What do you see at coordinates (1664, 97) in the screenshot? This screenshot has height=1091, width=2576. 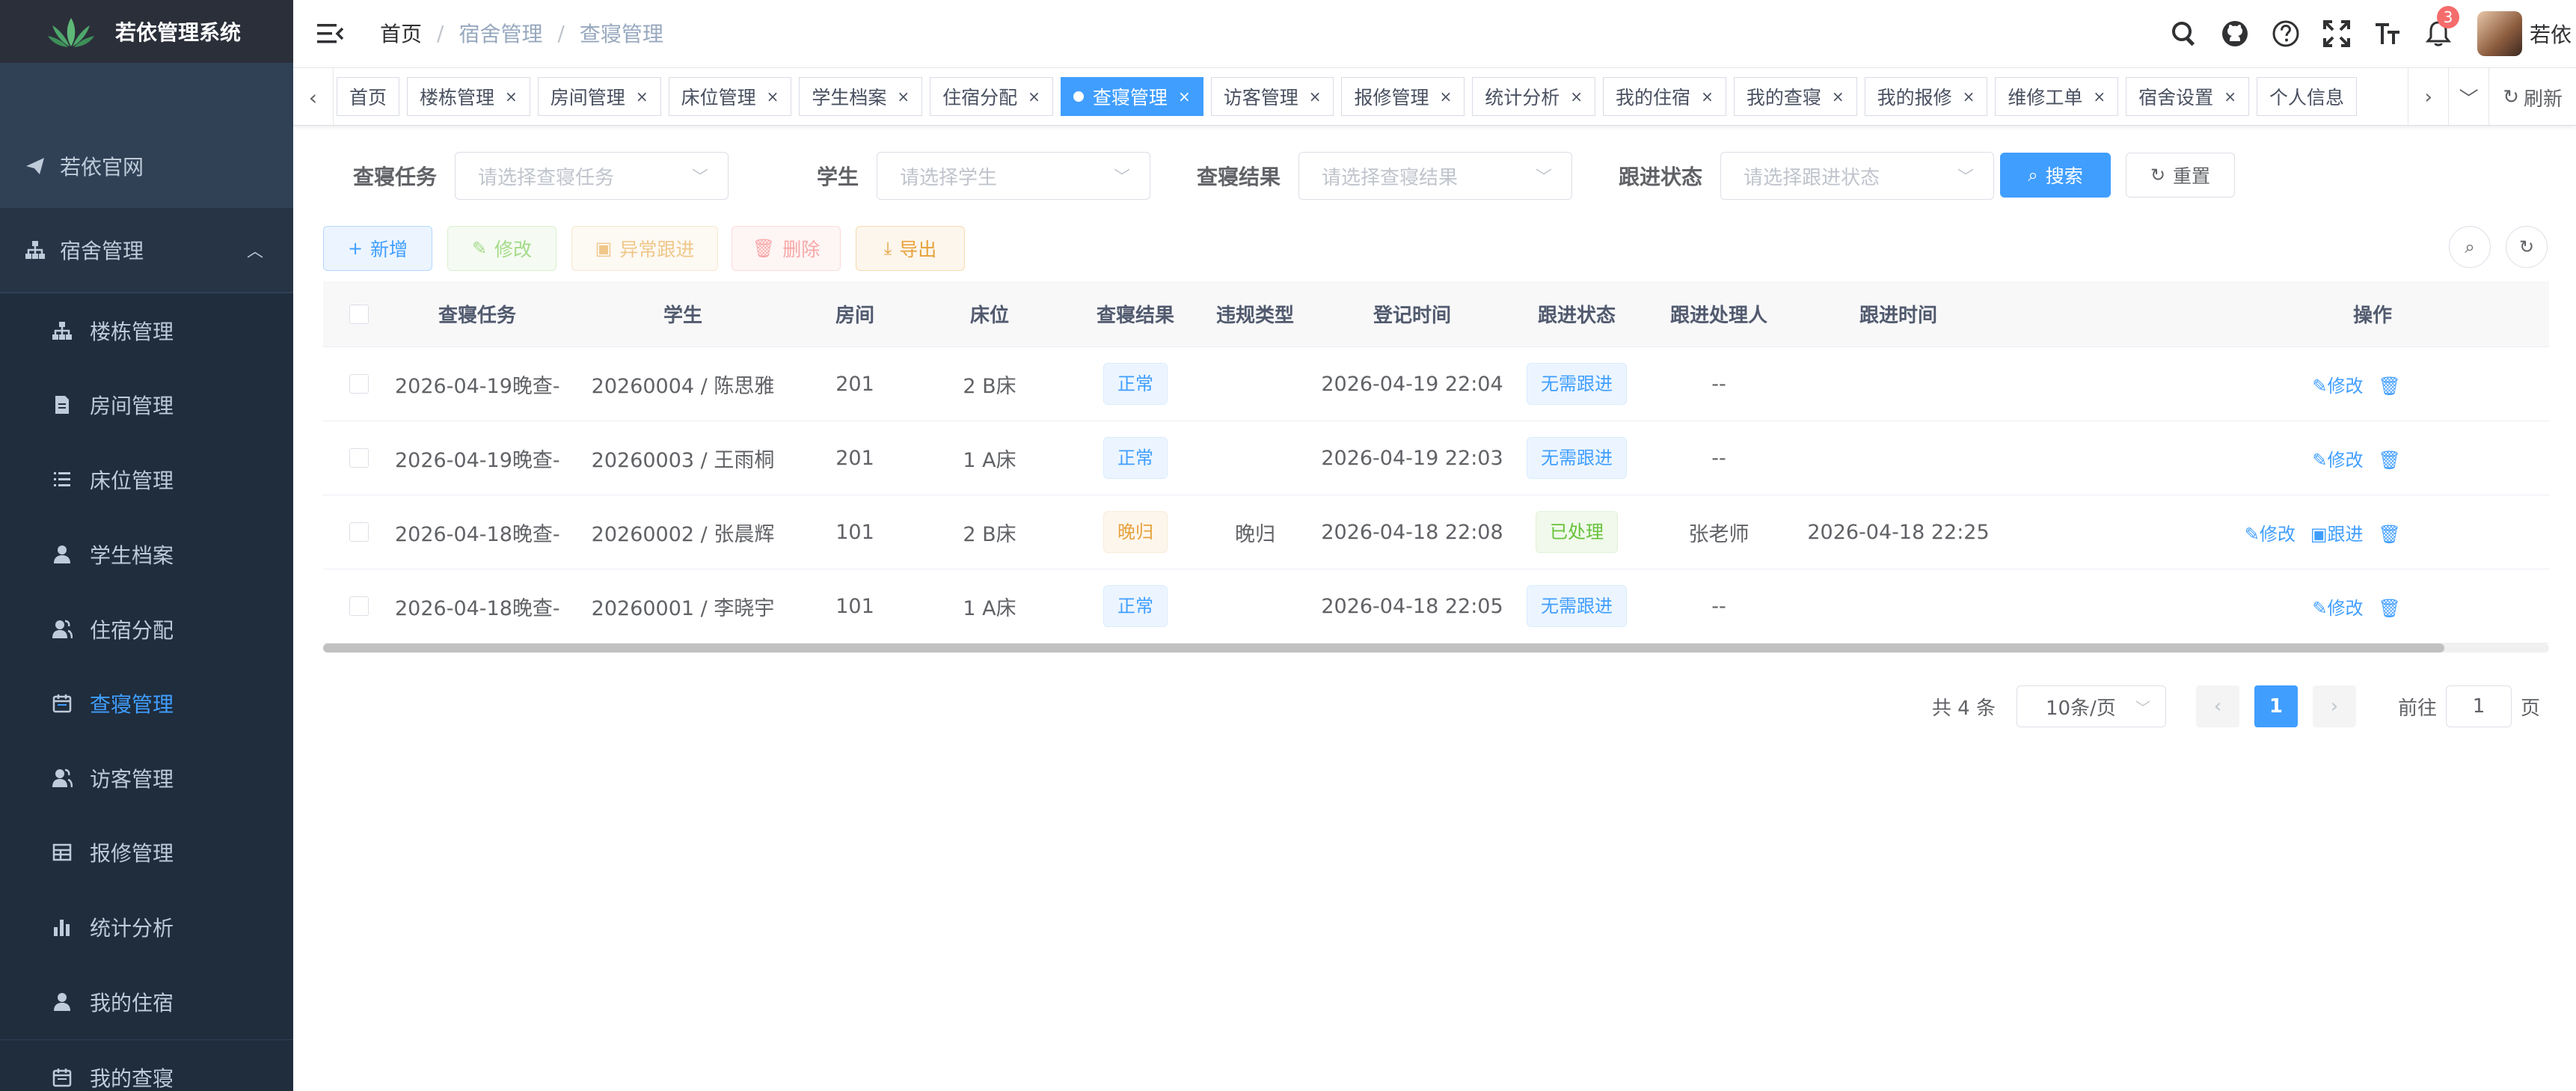 I see `tag-10: 我的住宿 ×` at bounding box center [1664, 97].